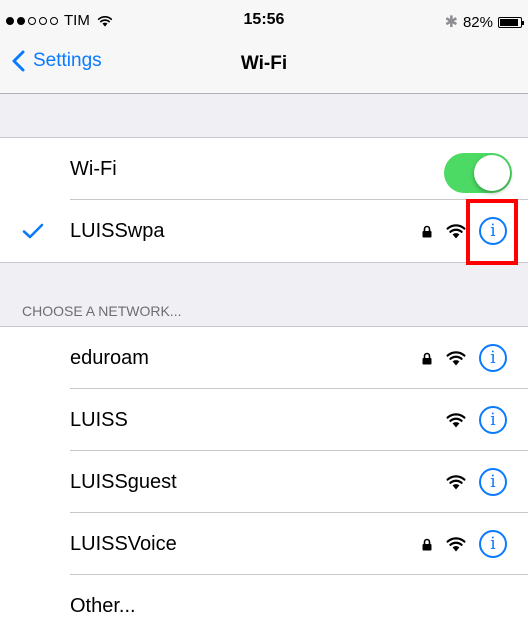 The height and width of the screenshot is (619, 528). I want to click on toggle-knob, so click(492, 173).